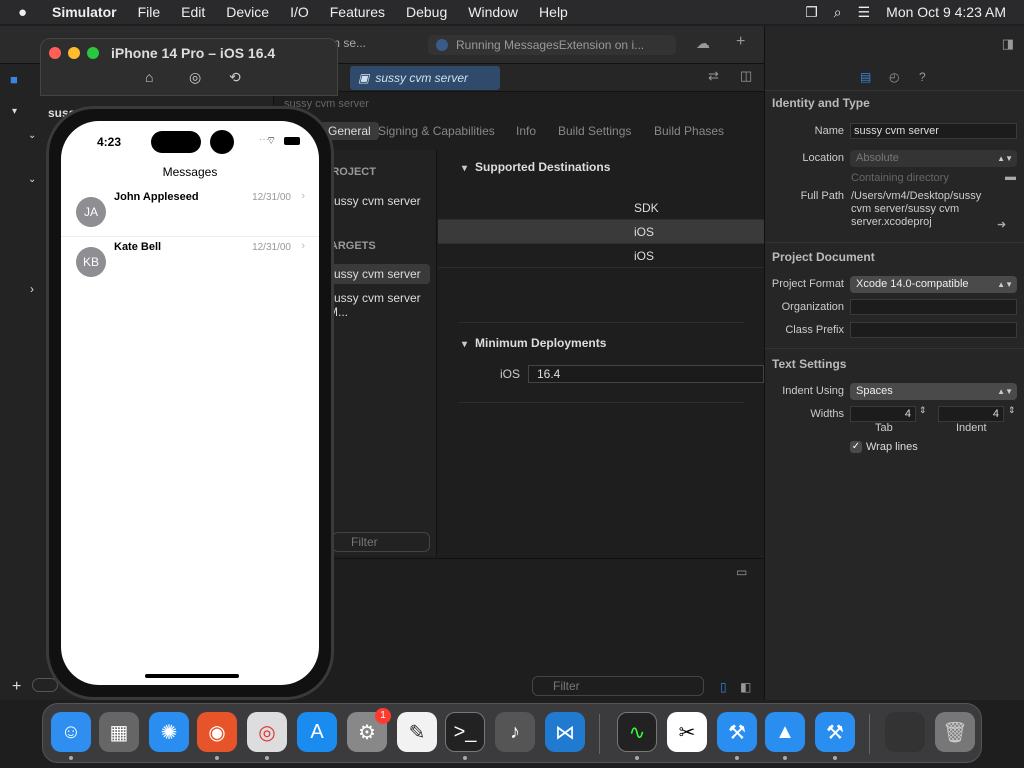 This screenshot has width=1024, height=768. I want to click on add-file-icon: +, so click(16, 687).